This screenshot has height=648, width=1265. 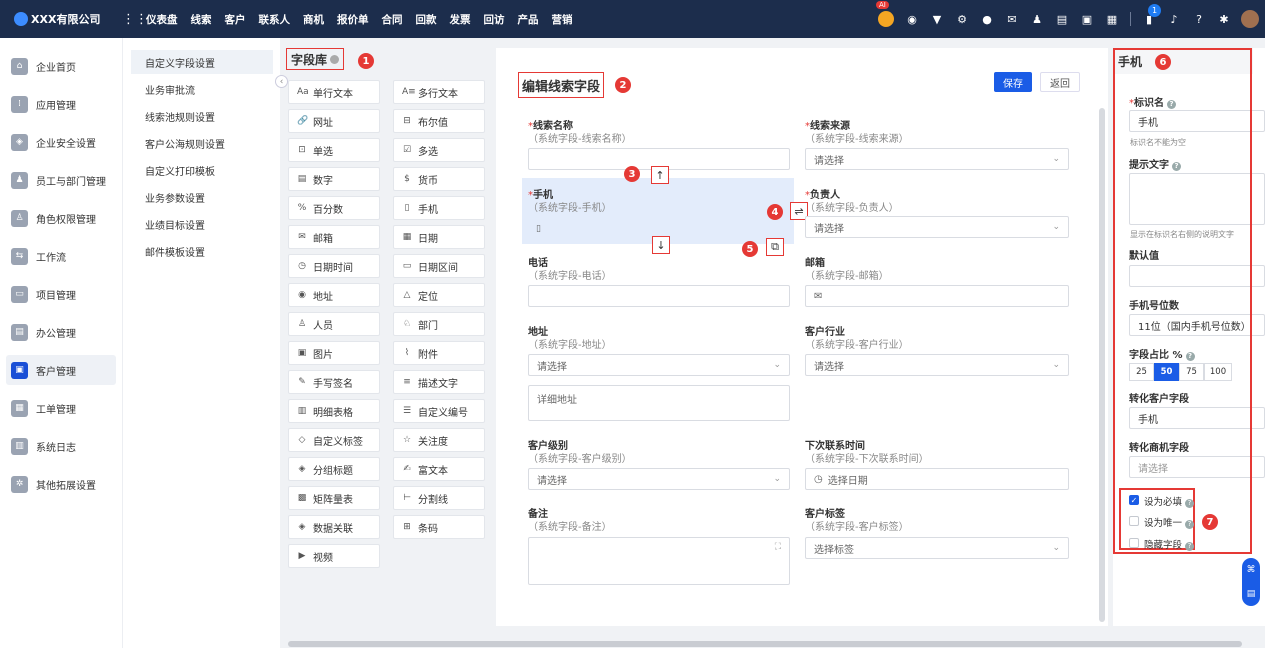 I want to click on field-type-item: ▶ 视频, so click(x=334, y=556).